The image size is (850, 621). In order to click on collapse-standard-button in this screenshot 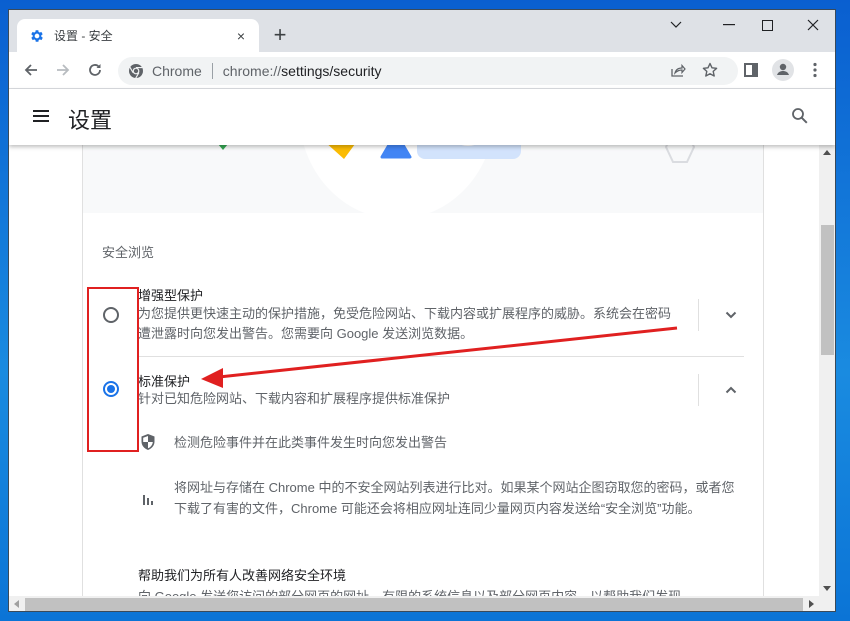, I will do `click(731, 390)`.